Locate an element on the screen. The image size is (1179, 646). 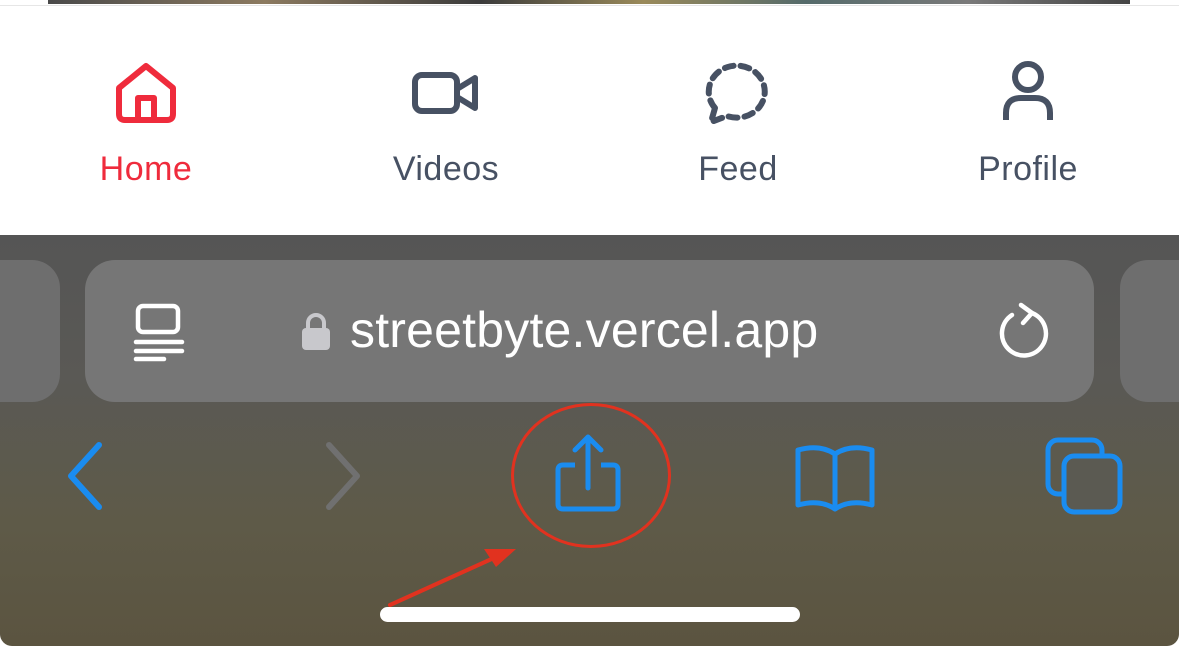
home-indicator is located at coordinates (590, 614).